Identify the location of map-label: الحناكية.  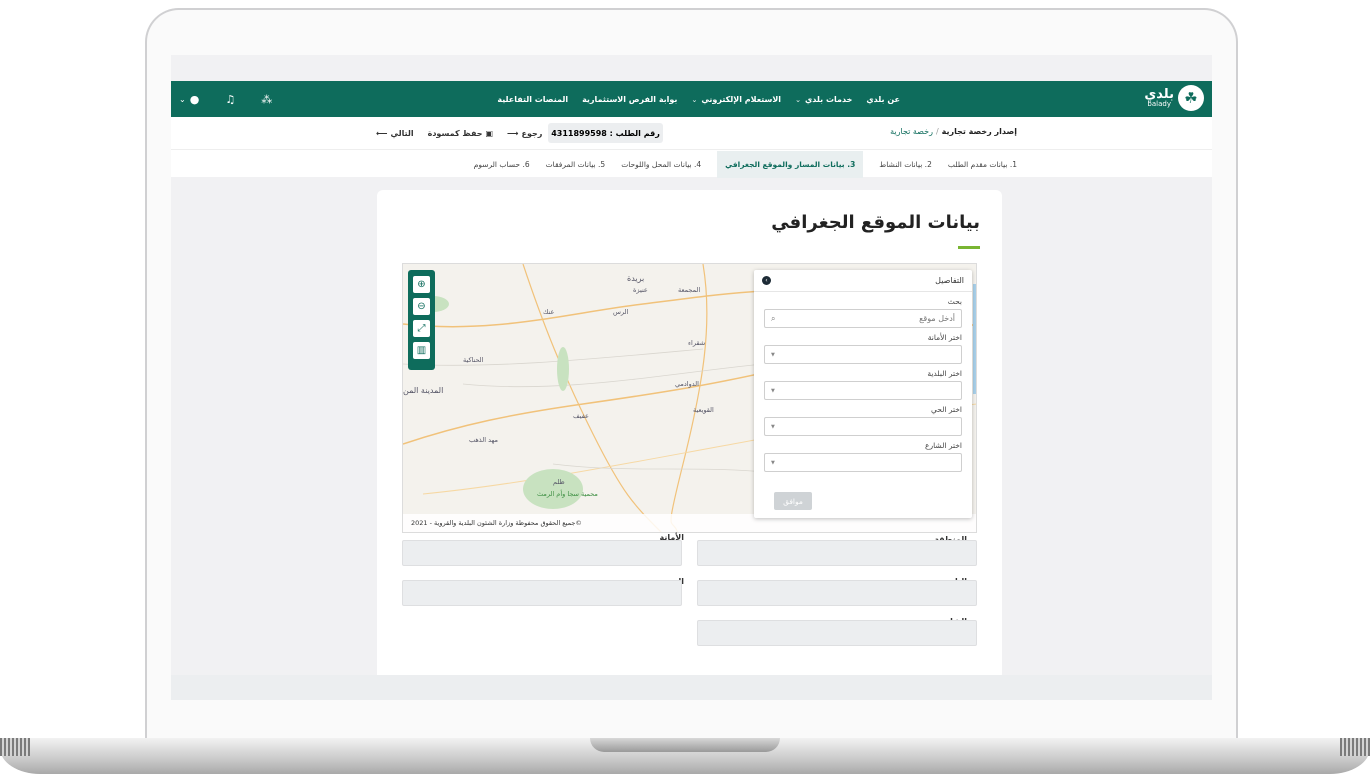
(473, 360).